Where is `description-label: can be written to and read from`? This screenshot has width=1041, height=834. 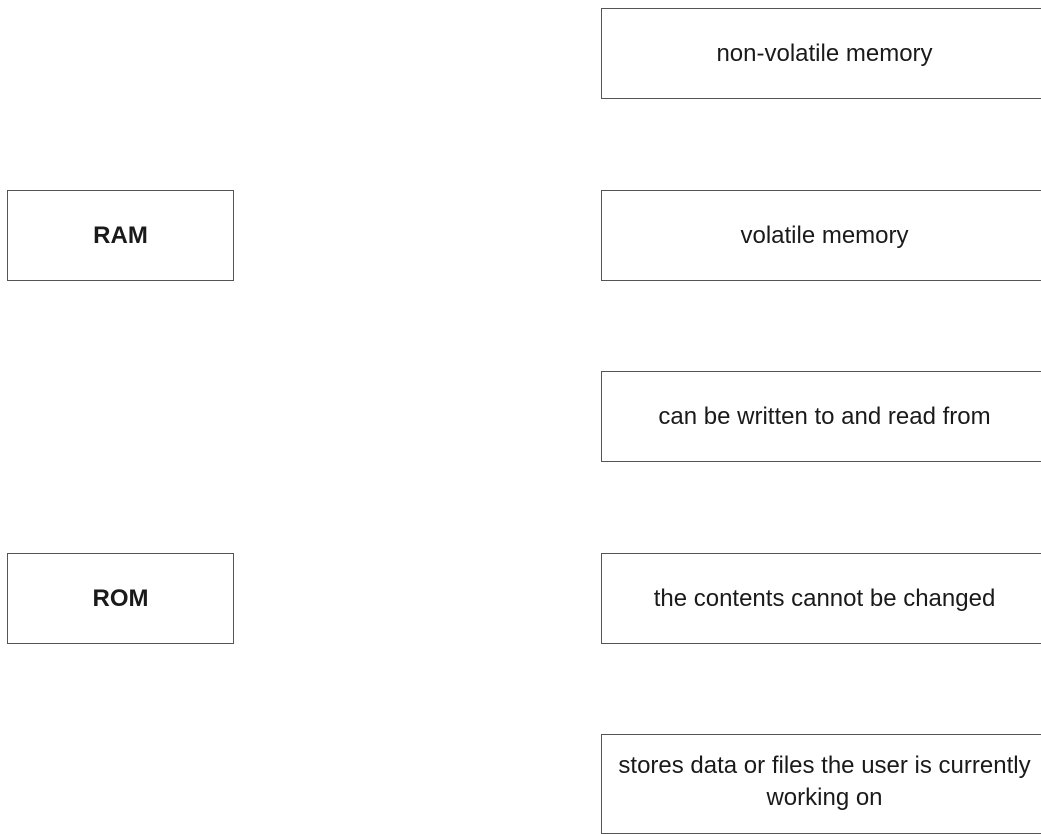 description-label: can be written to and read from is located at coordinates (823, 417).